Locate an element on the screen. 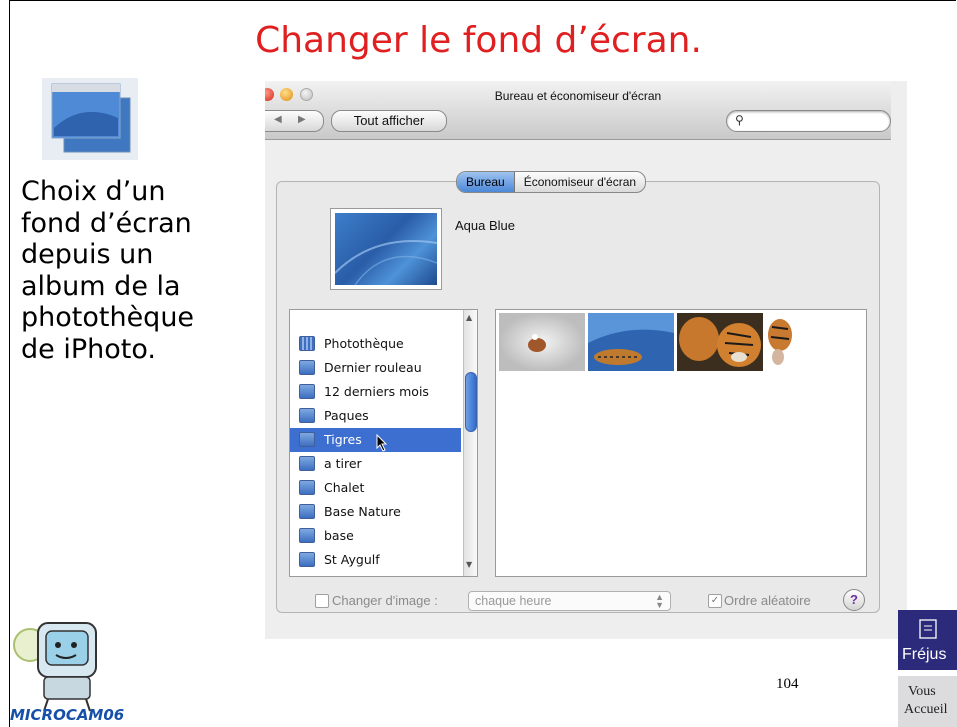 The image size is (957, 727). thumbnail-tiger-sketch is located at coordinates (542, 342).